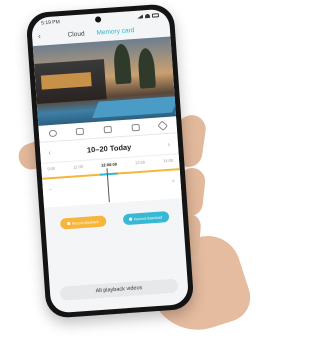 Image resolution: width=320 pixels, height=342 pixels. Describe the element at coordinates (163, 125) in the screenshot. I see `expand-icon` at that location.